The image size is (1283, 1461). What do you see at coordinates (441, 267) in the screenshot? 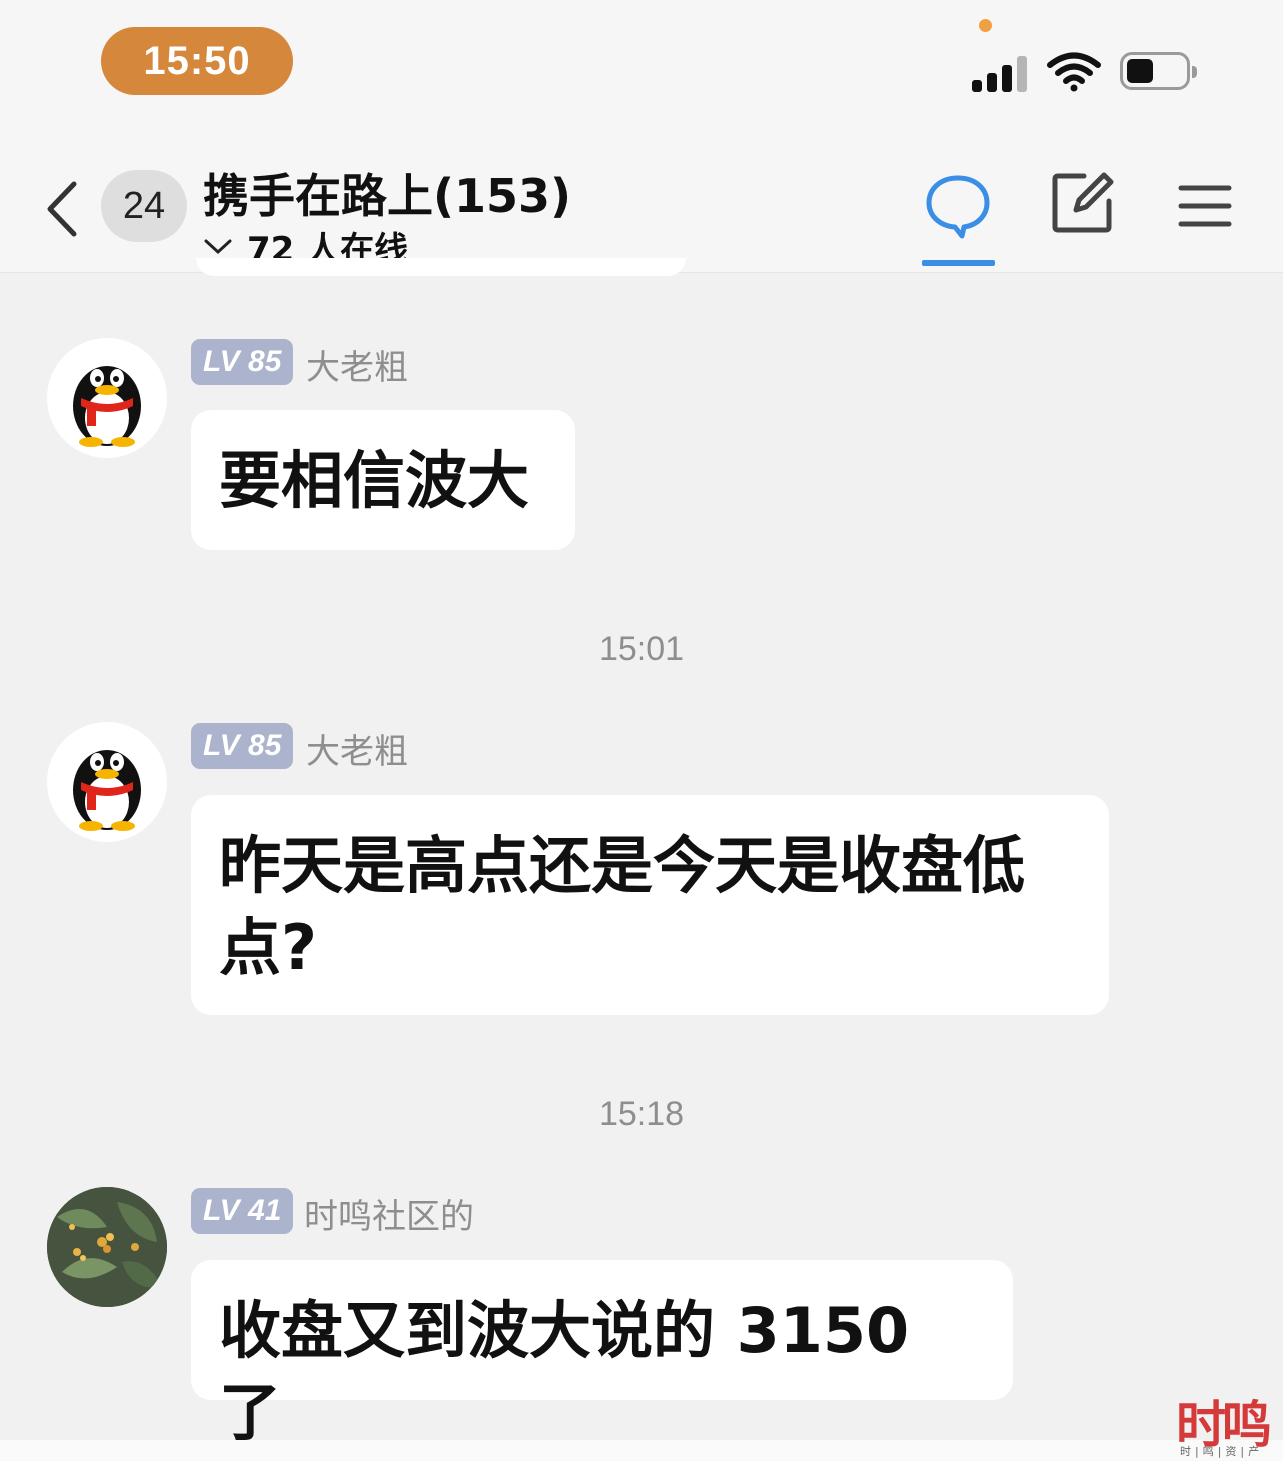
I see `previous-message-bubble` at bounding box center [441, 267].